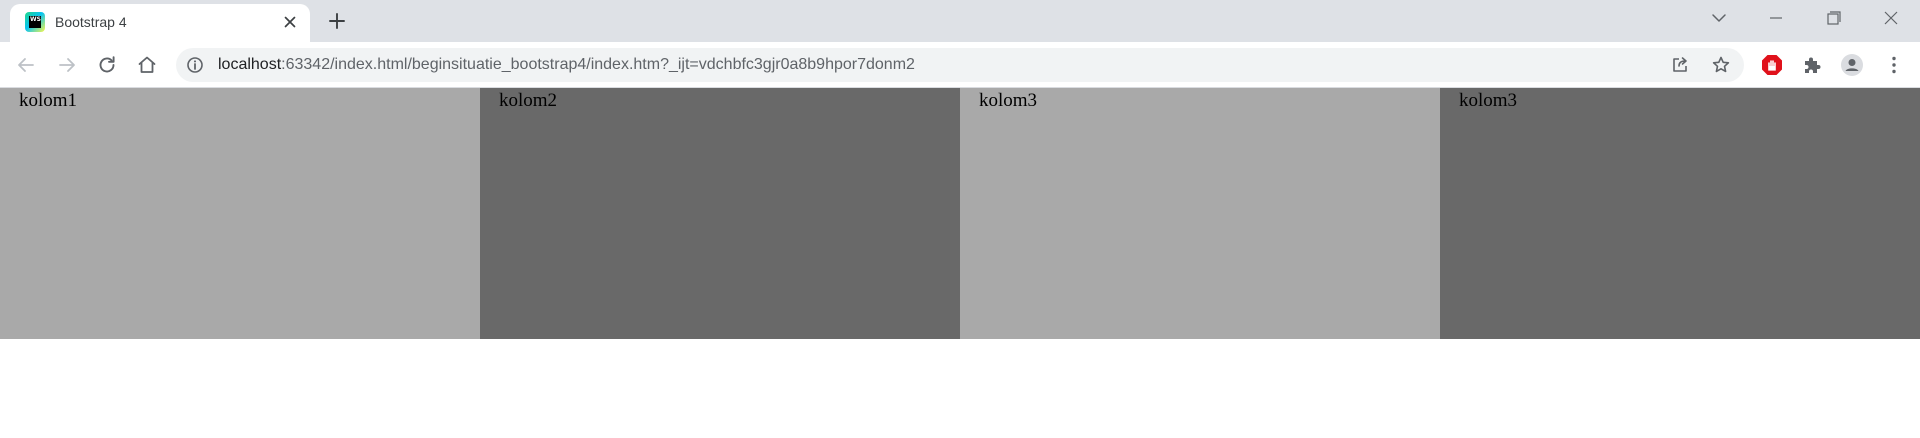 The image size is (1920, 438). Describe the element at coordinates (1894, 65) in the screenshot. I see `more-menu-icon` at that location.